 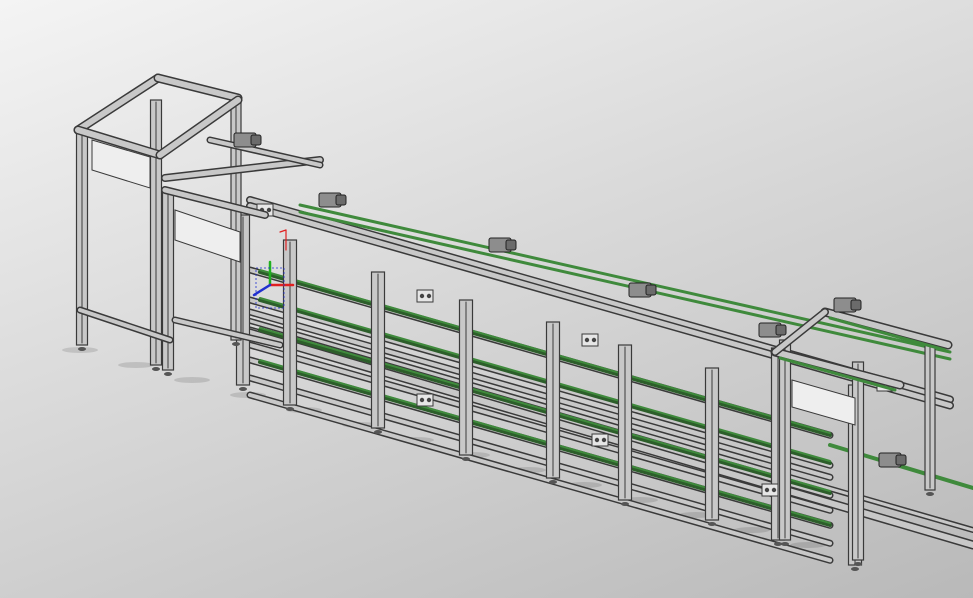 What do you see at coordinates (198, 88) in the screenshot?
I see `tower-top-back` at bounding box center [198, 88].